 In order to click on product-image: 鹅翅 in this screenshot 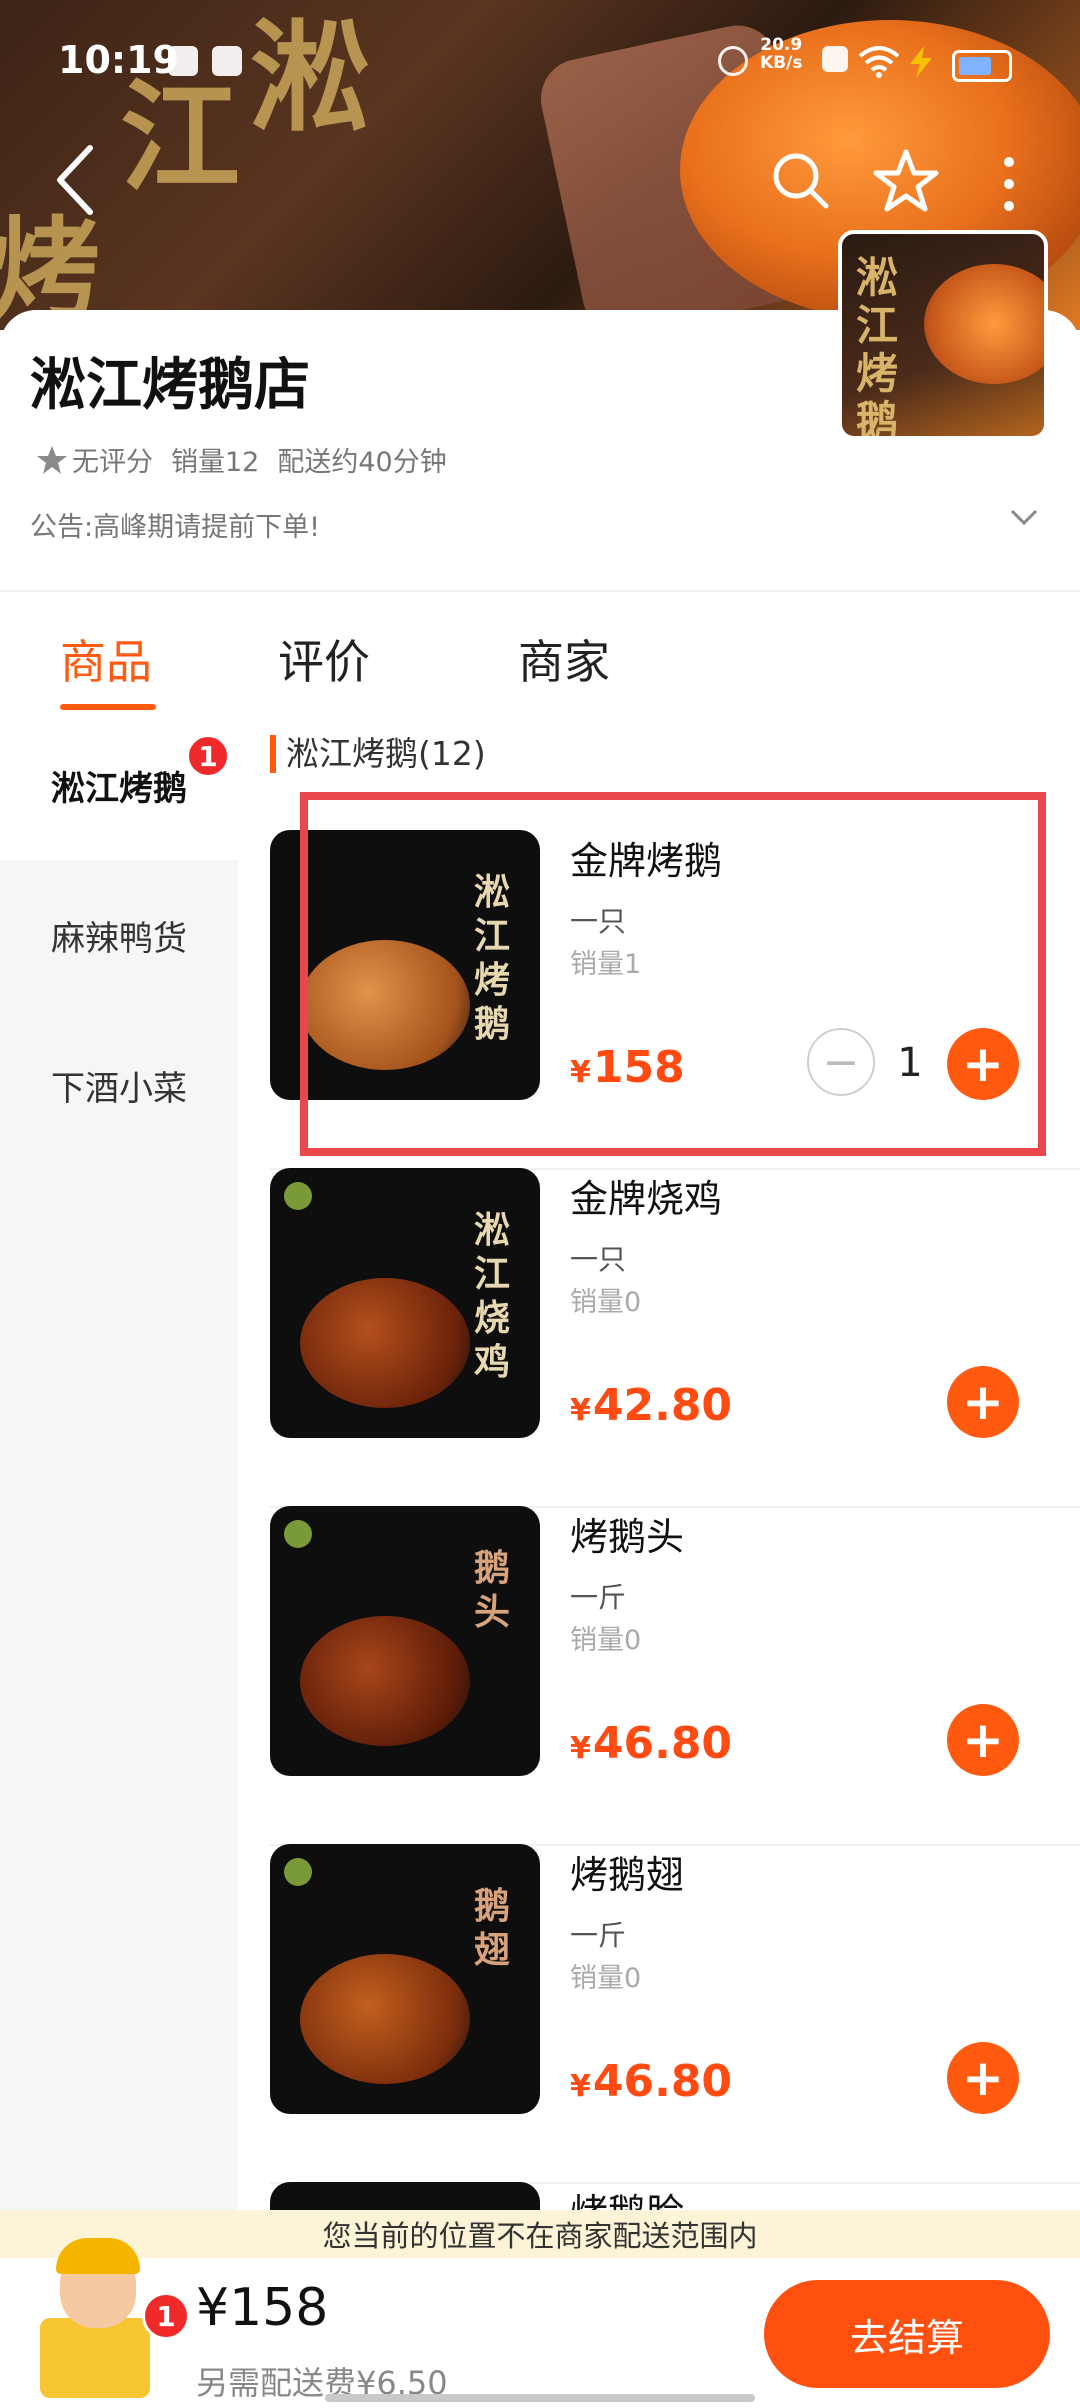, I will do `click(405, 1979)`.